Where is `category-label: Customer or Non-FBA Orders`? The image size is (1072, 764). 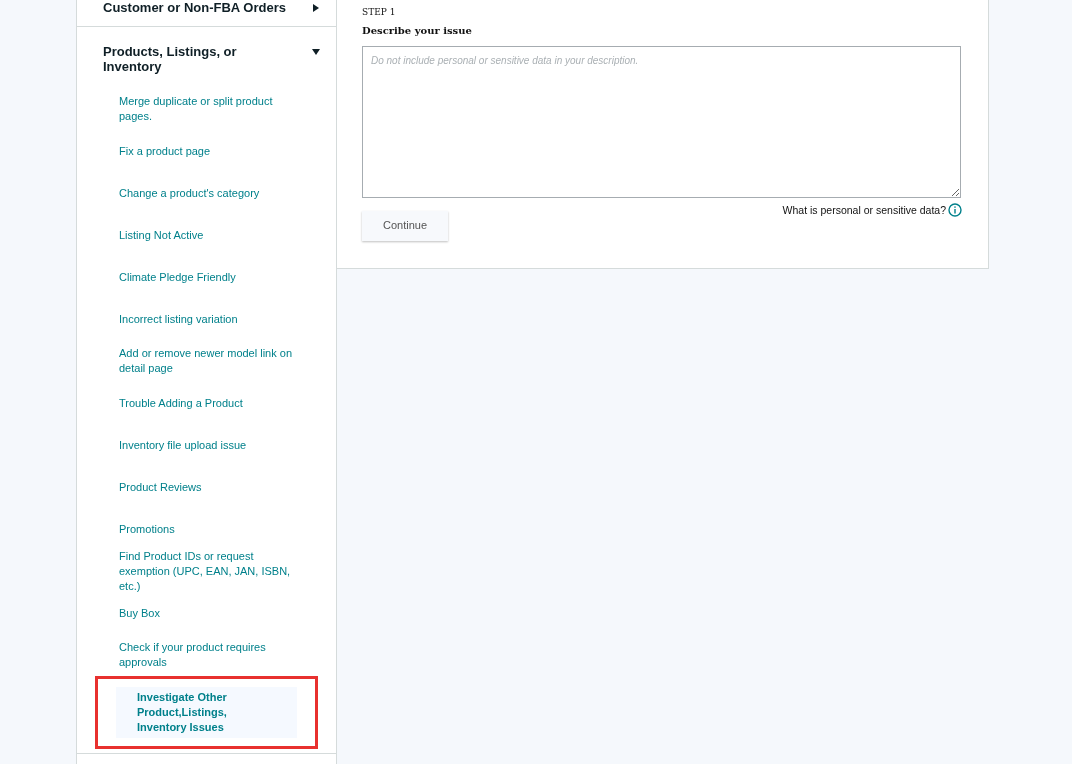 category-label: Customer or Non-FBA Orders is located at coordinates (195, 7).